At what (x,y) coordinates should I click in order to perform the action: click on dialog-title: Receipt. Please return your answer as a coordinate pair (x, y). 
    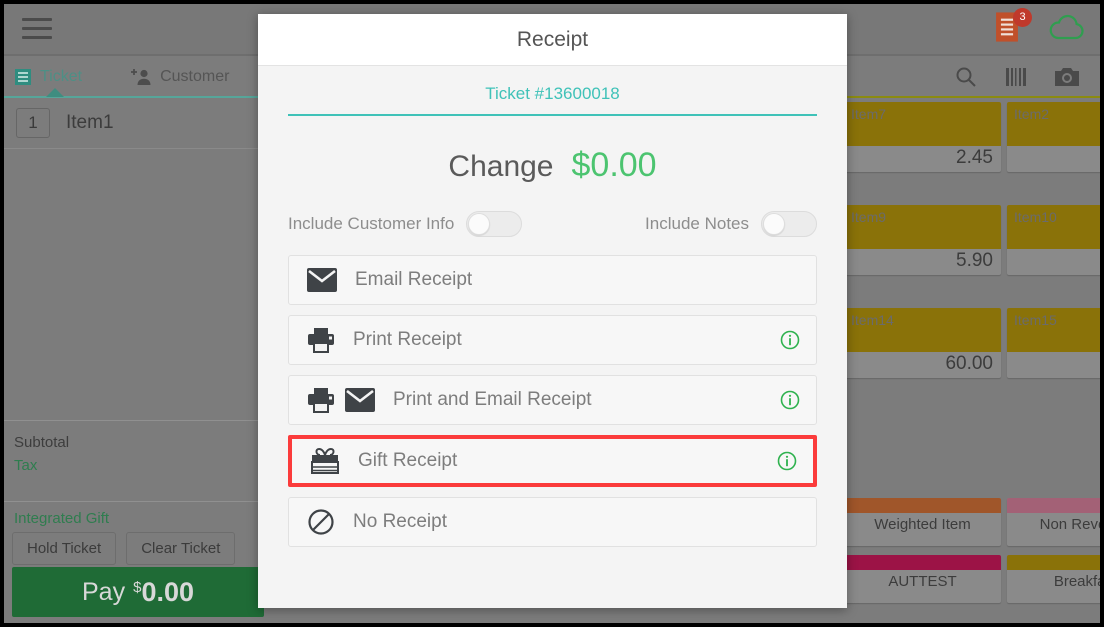
    Looking at the image, I should click on (552, 39).